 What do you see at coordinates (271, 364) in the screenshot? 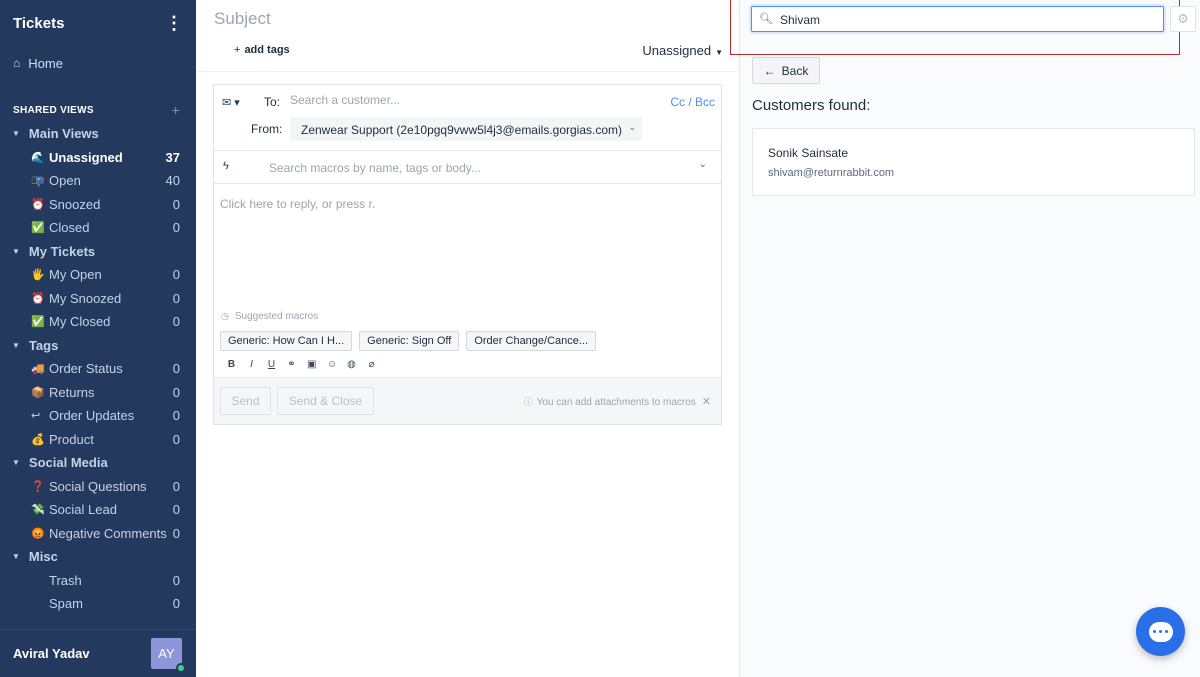
I see `underline-icon: U` at bounding box center [271, 364].